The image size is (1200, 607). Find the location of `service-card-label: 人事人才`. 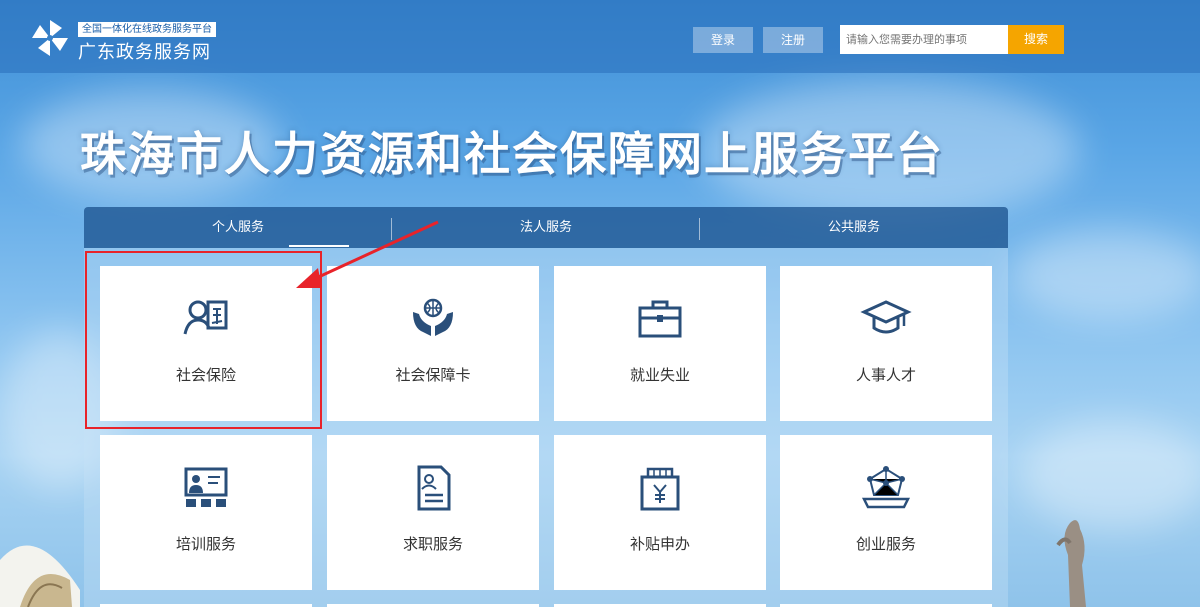

service-card-label: 人事人才 is located at coordinates (885, 375).